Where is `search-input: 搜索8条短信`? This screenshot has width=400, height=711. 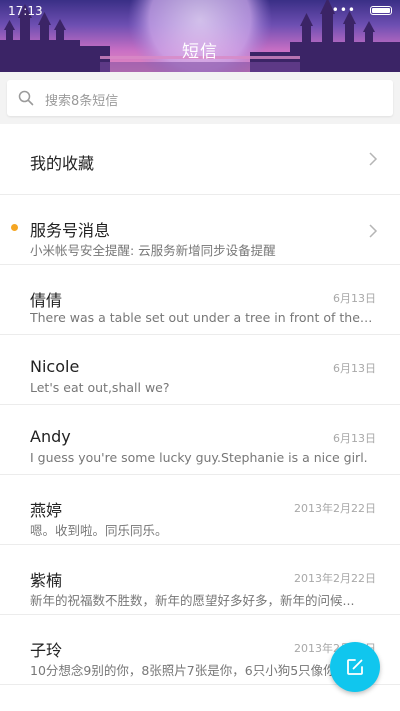
search-input: 搜索8条短信 is located at coordinates (200, 98).